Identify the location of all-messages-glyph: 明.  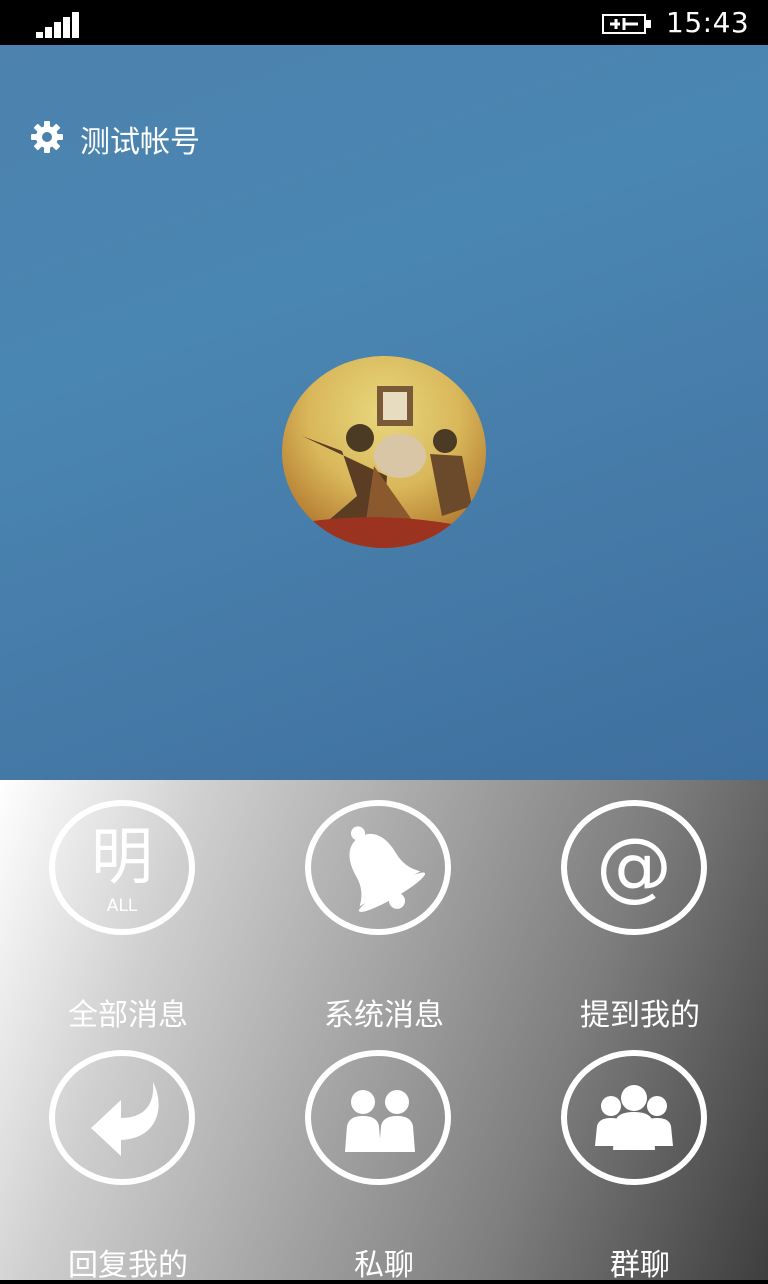
(121, 856).